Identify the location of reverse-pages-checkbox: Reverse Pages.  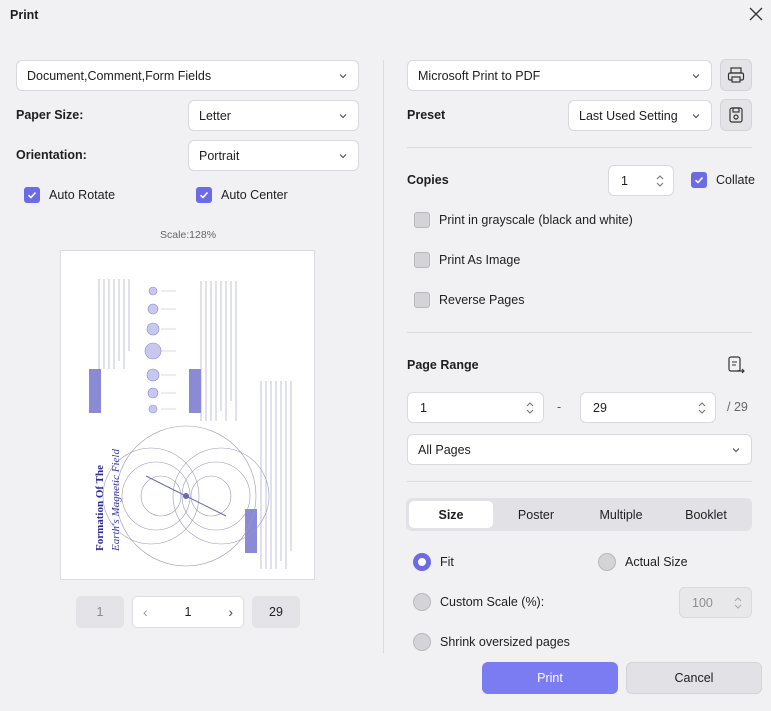
(469, 300).